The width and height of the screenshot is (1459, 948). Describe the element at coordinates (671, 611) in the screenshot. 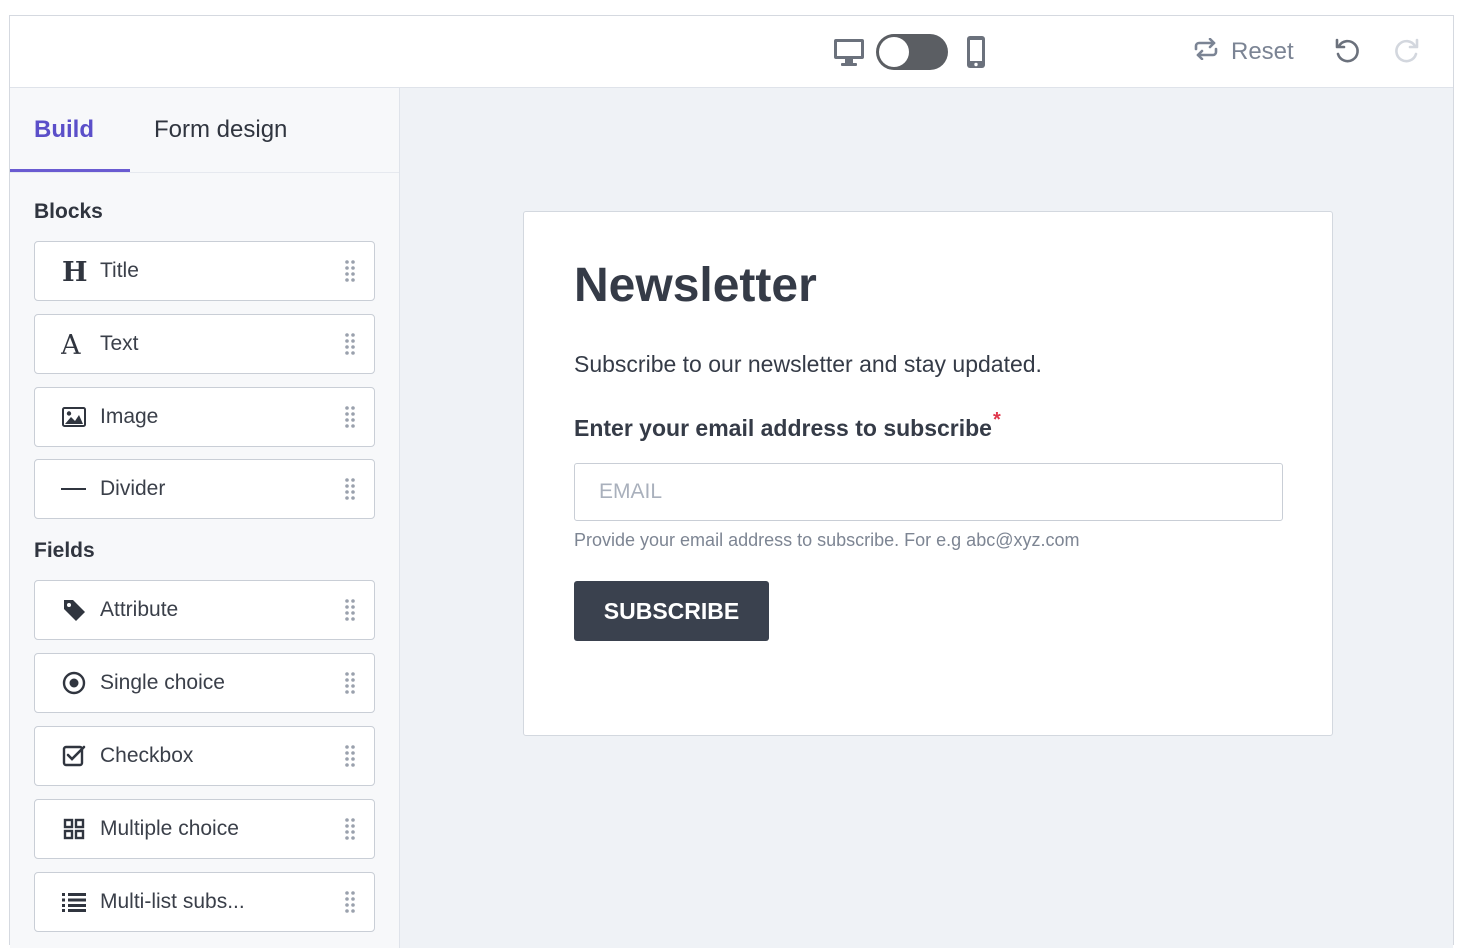

I see `subscribe-button: SUBSCRIBE` at that location.